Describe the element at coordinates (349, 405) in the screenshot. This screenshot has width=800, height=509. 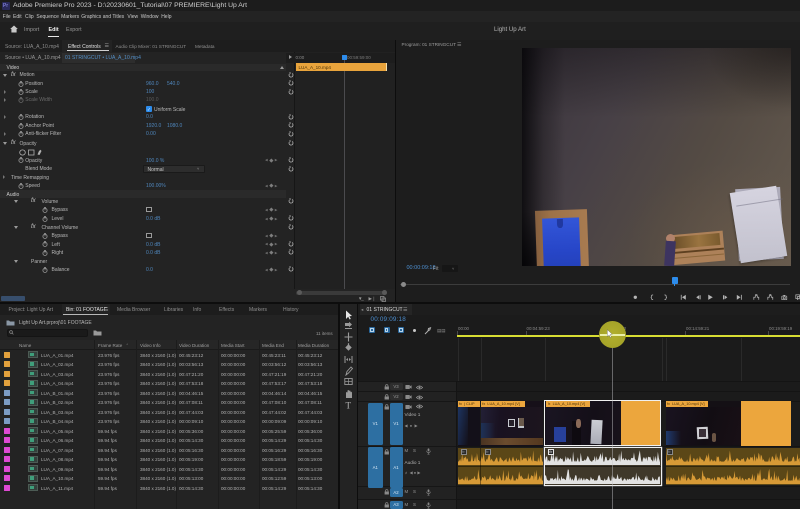
I see `svg-text: T` at that location.